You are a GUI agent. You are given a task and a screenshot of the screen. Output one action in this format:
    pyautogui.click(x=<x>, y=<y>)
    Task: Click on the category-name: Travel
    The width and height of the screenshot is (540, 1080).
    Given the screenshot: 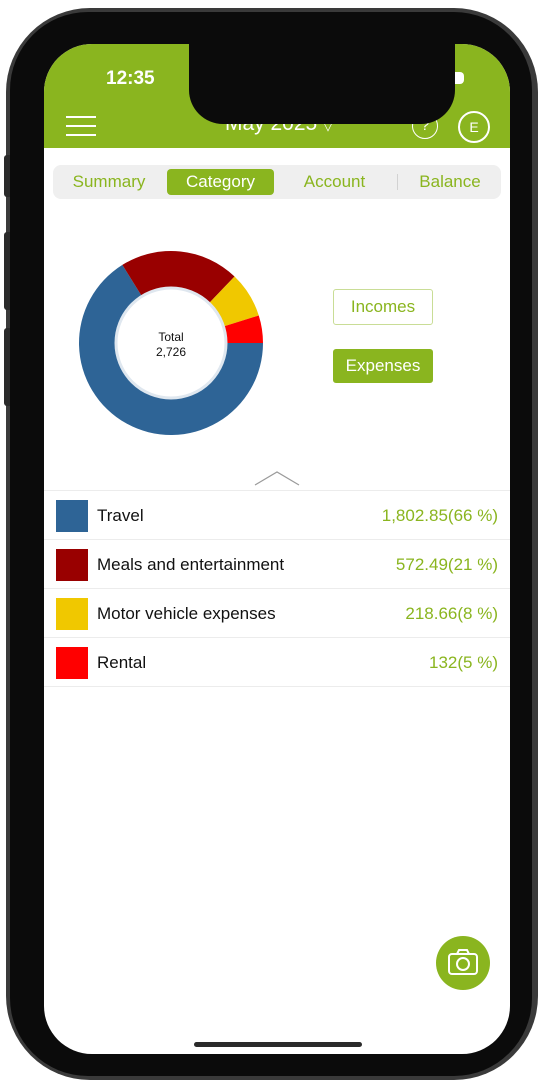 What is the action you would take?
    pyautogui.click(x=120, y=515)
    